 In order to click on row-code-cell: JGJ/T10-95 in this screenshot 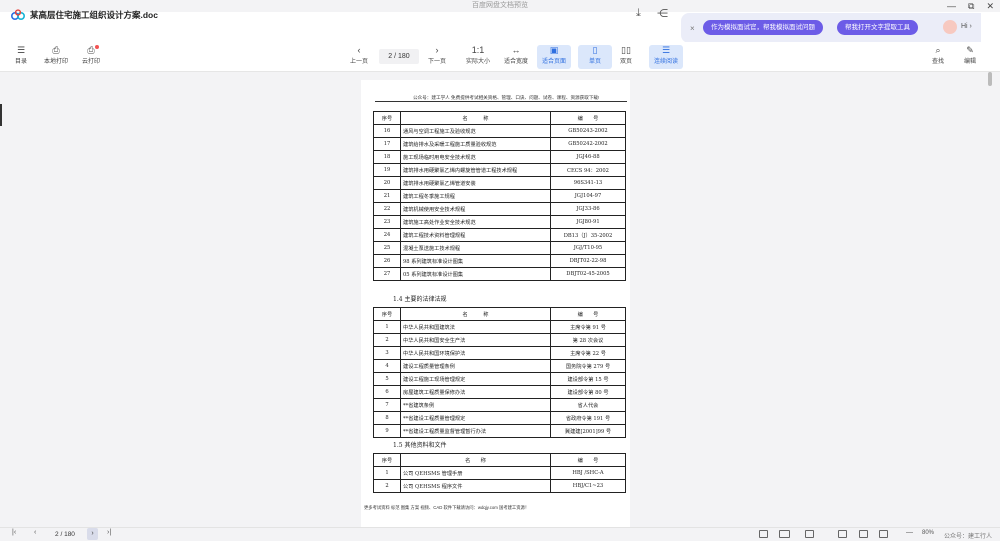, I will do `click(588, 248)`.